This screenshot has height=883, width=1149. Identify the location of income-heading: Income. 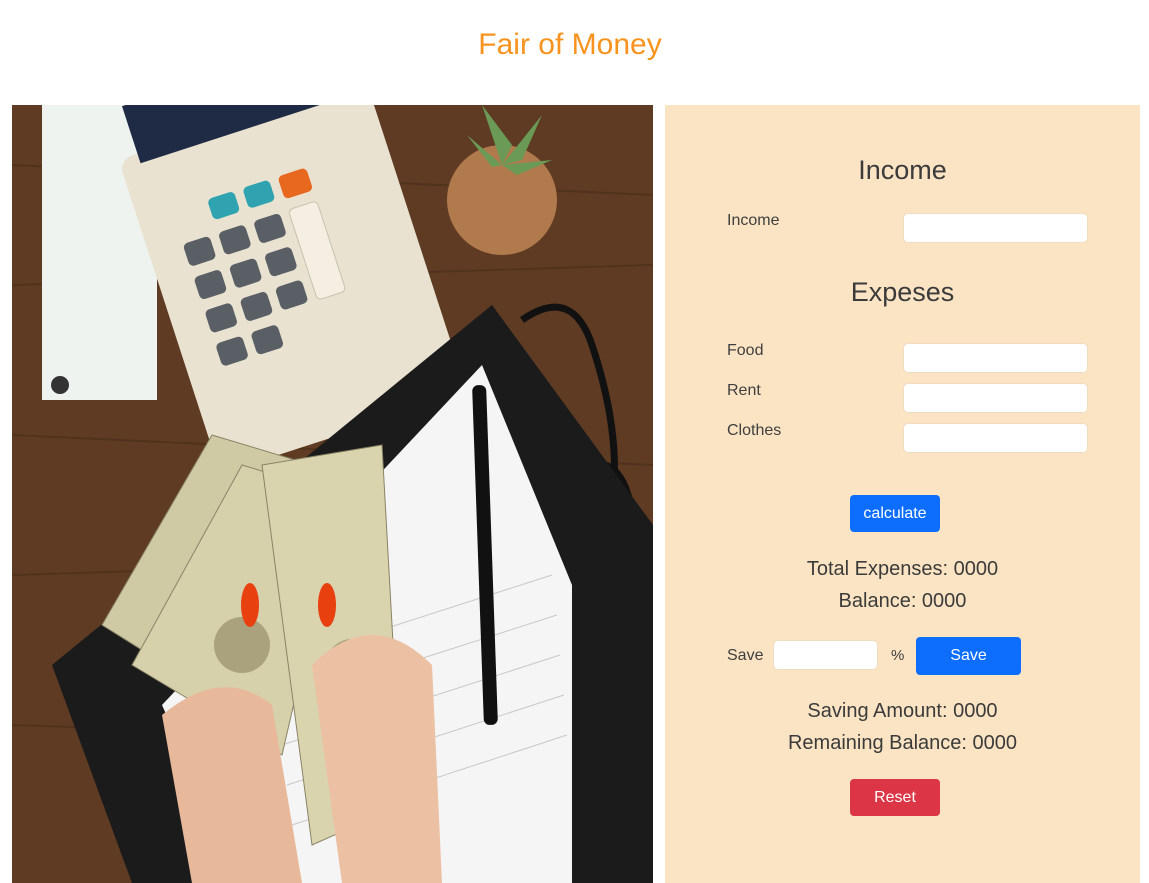
(902, 170).